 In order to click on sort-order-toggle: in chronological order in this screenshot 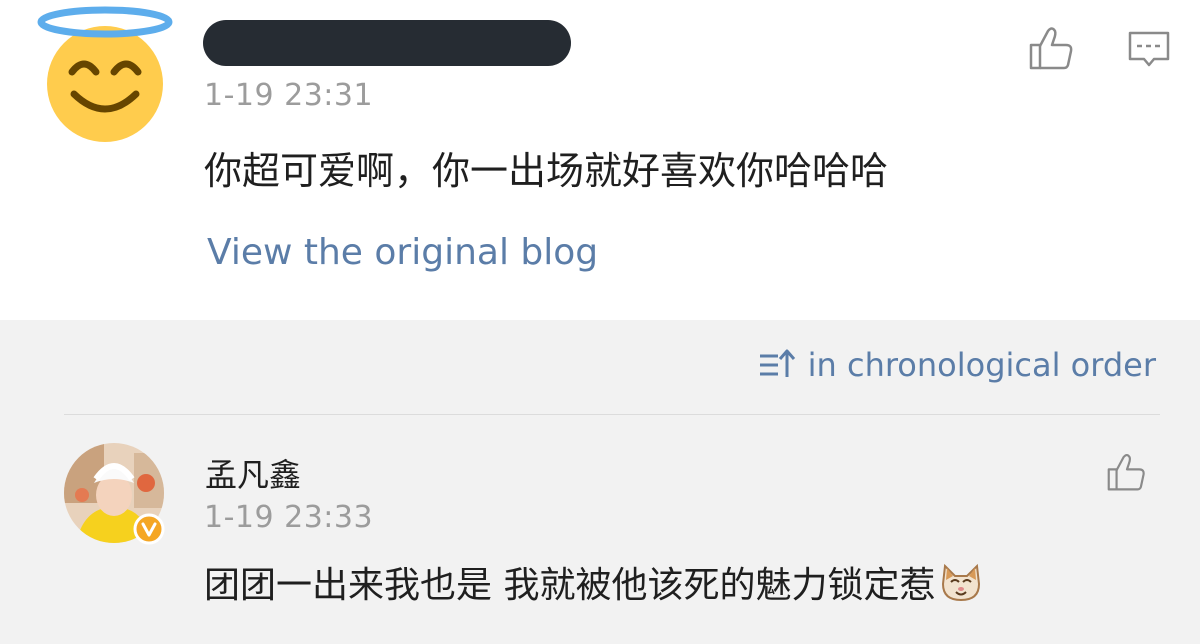, I will do `click(957, 365)`.